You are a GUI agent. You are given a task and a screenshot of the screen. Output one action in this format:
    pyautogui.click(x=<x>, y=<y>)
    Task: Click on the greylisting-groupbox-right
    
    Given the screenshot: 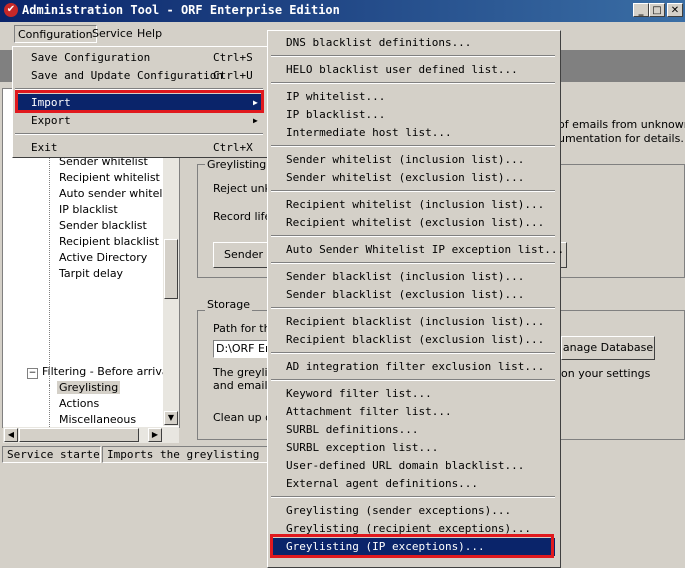 What is the action you would take?
    pyautogui.click(x=623, y=221)
    